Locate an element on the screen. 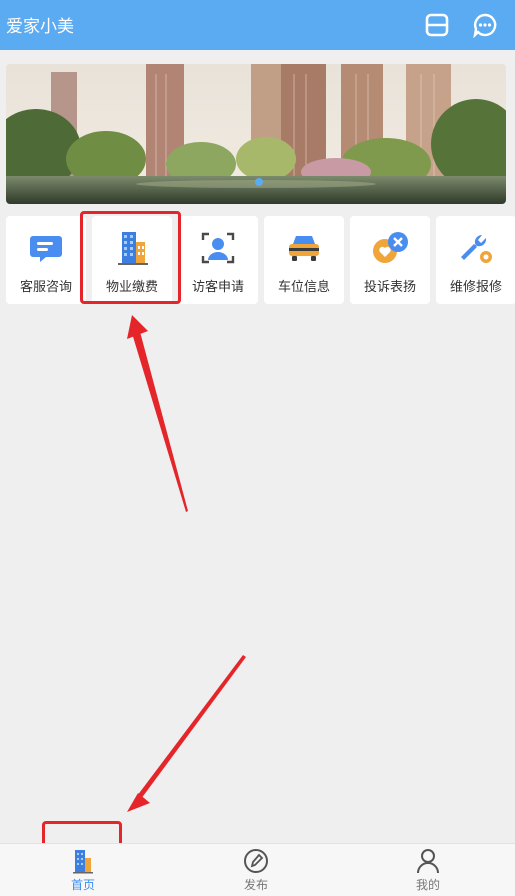 Image resolution: width=515 pixels, height=896 pixels. publish-icon is located at coordinates (256, 861).